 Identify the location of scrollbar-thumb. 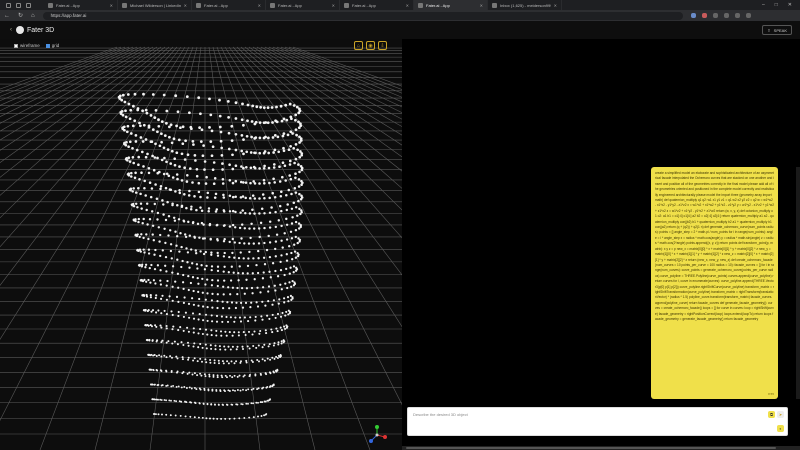
(591, 448).